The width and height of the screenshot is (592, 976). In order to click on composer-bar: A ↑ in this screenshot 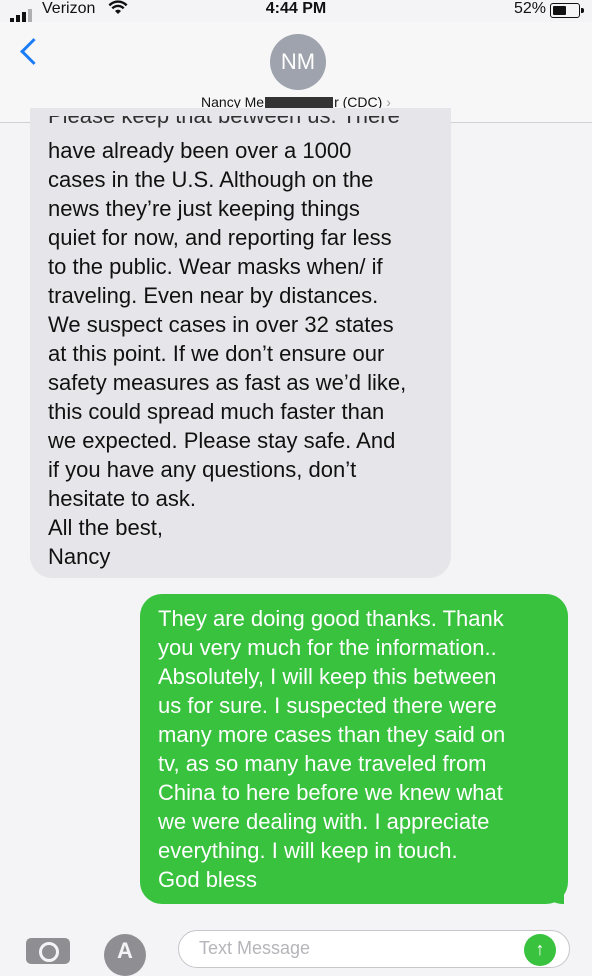, I will do `click(296, 946)`.